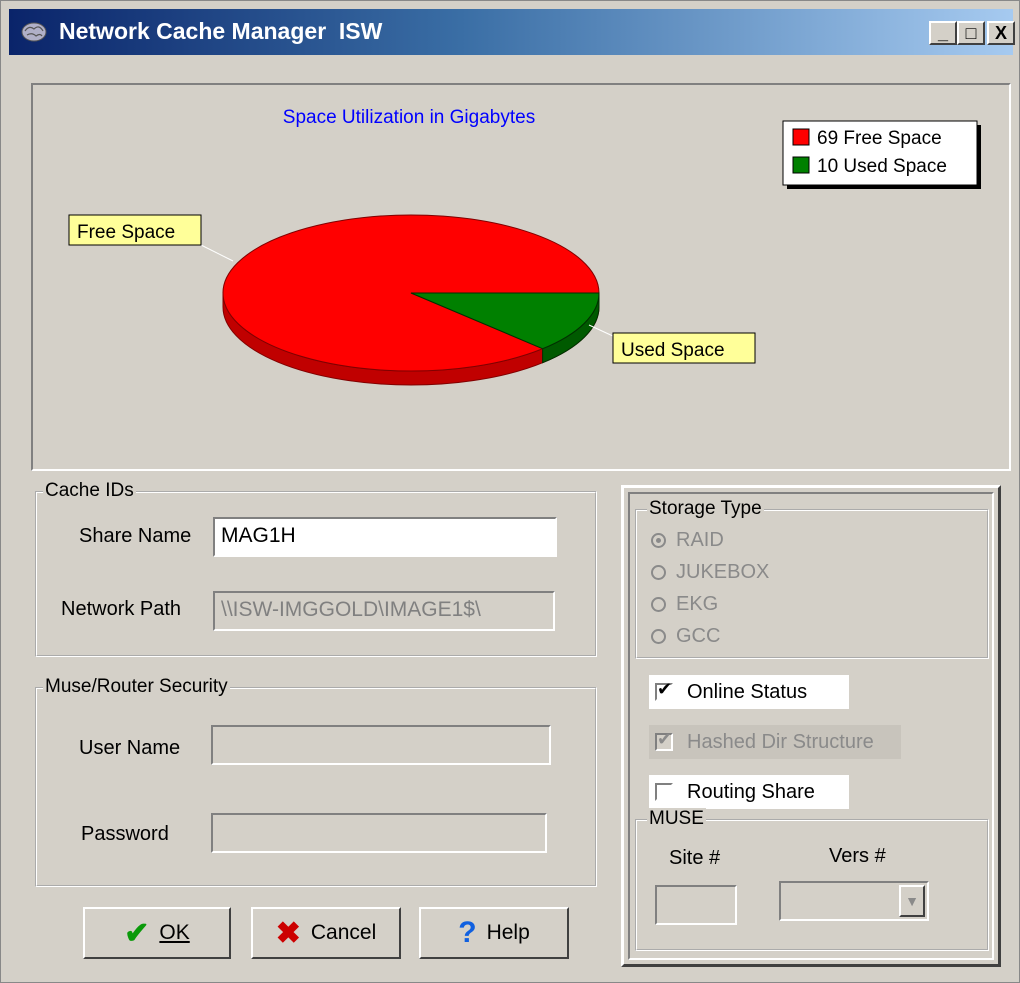  I want to click on close-button: X, so click(1001, 33).